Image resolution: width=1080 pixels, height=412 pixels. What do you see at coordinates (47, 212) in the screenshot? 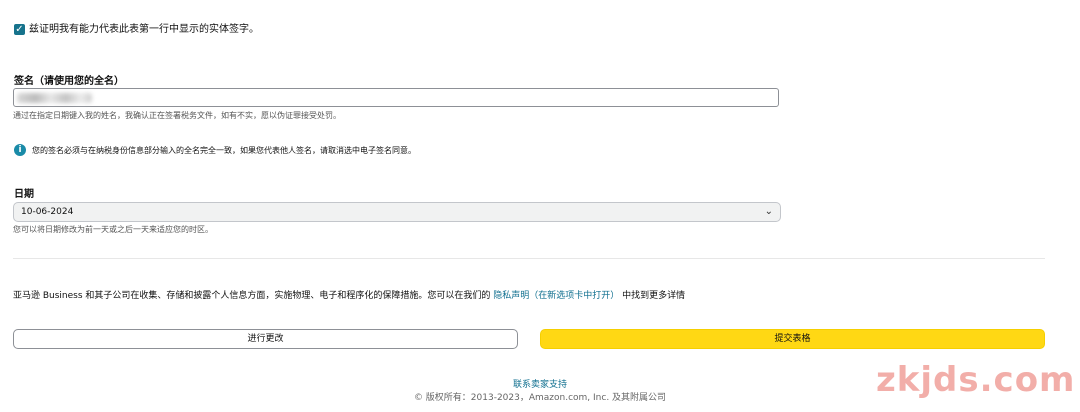
I see `date-select-value: 10-06-2024` at bounding box center [47, 212].